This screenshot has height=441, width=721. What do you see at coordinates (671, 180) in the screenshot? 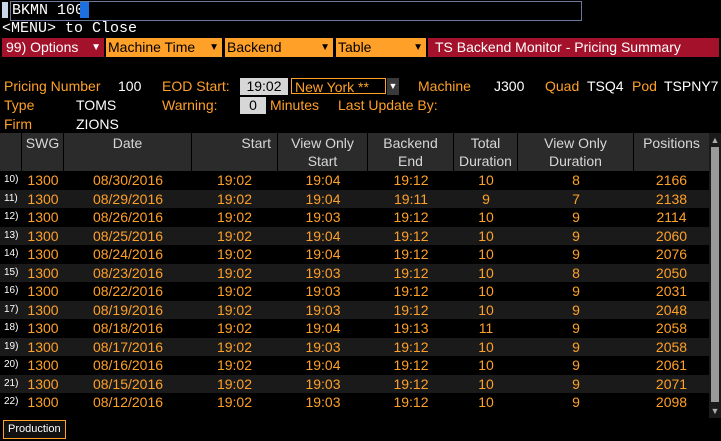
I see `positions-cell: 2166` at bounding box center [671, 180].